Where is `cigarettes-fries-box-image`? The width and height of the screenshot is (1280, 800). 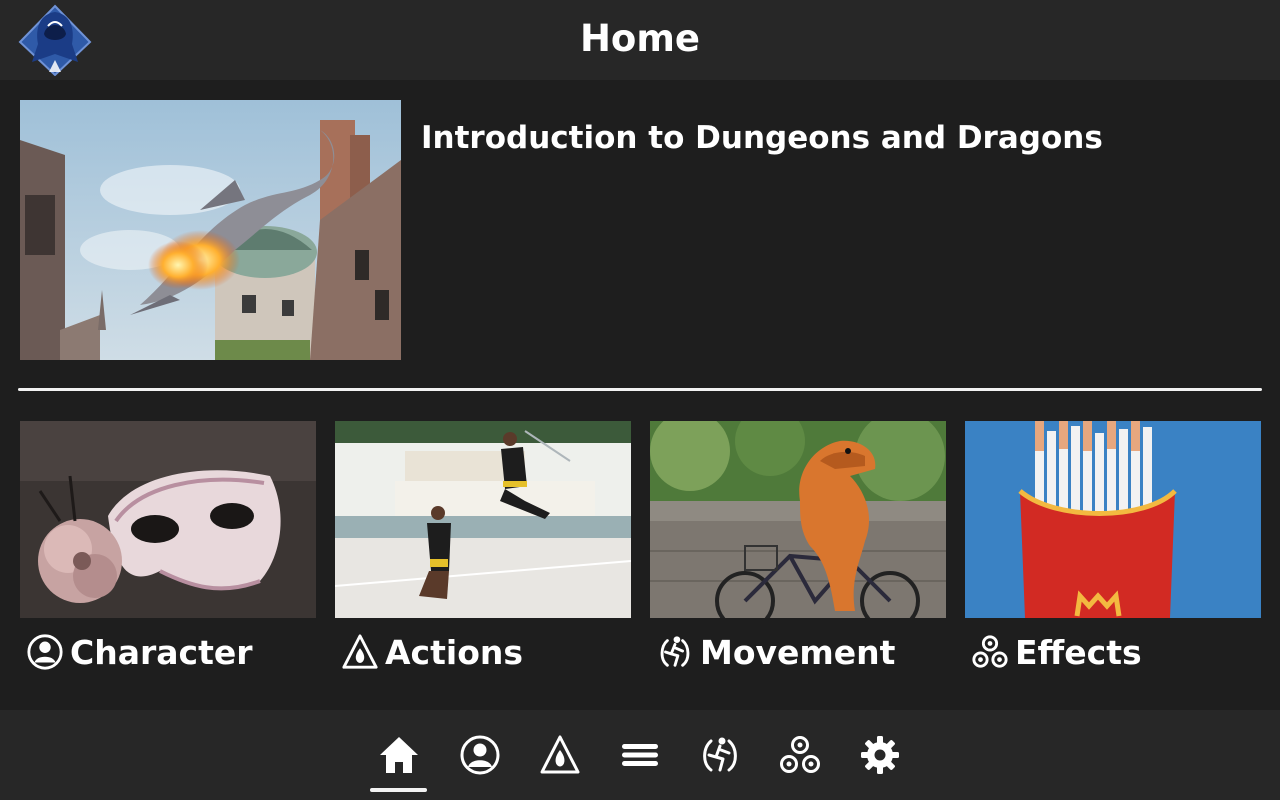 cigarettes-fries-box-image is located at coordinates (1113, 519).